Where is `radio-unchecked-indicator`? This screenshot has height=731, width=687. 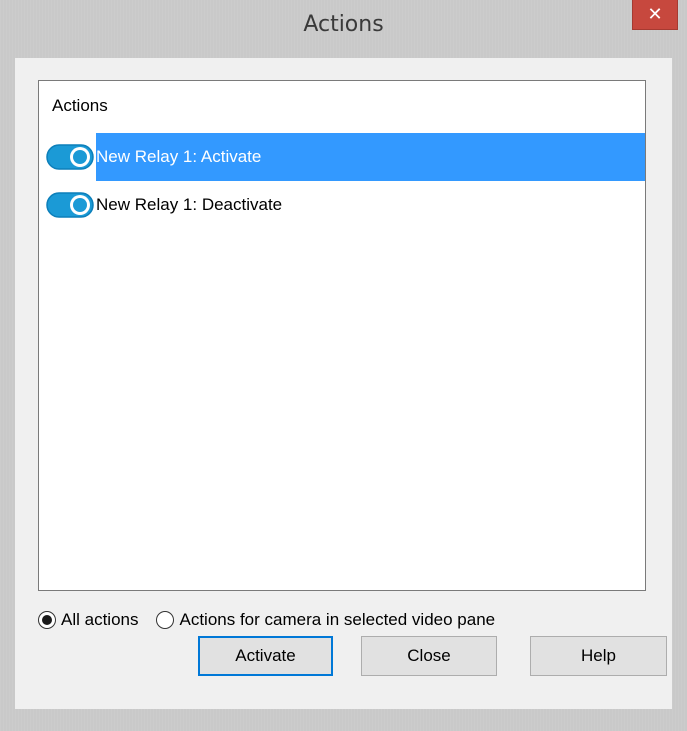
radio-unchecked-indicator is located at coordinates (165, 620).